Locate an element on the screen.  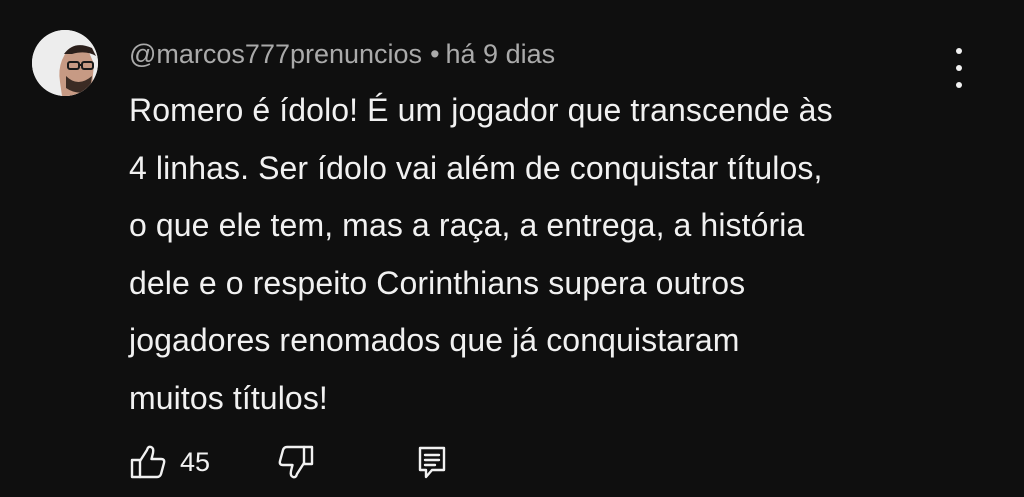
comment-reply-icon is located at coordinates (432, 462).